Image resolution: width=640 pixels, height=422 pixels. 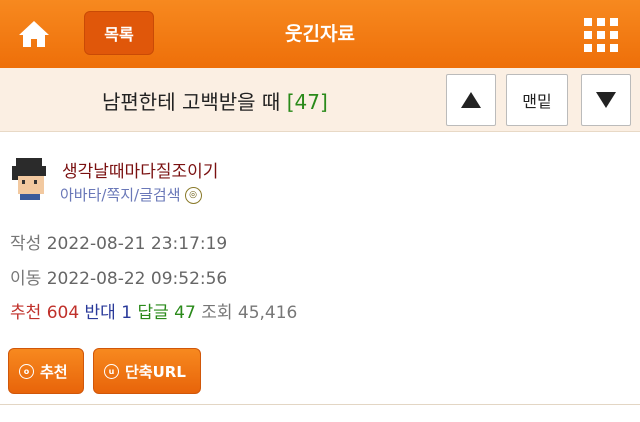 What do you see at coordinates (193, 195) in the screenshot?
I see `member-badge-icon: ◎` at bounding box center [193, 195].